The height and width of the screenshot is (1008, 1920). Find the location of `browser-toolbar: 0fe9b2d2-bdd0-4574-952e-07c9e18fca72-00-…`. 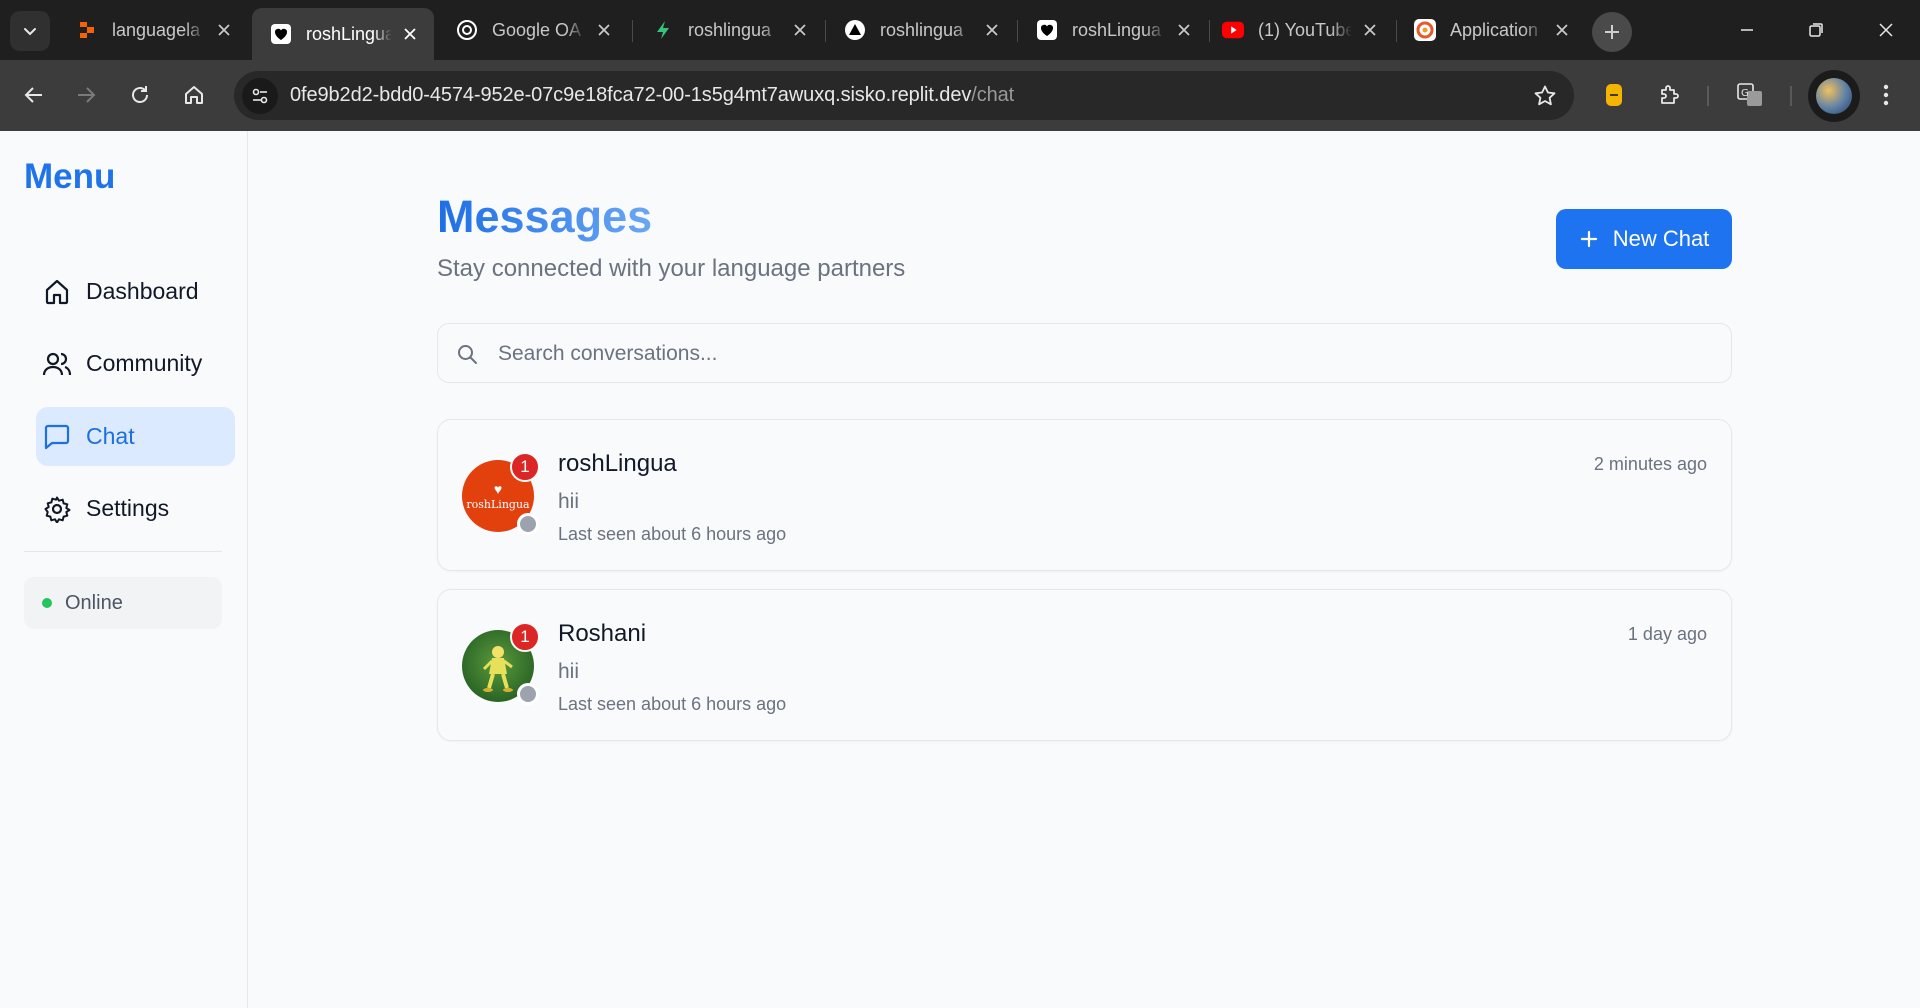

browser-toolbar: 0fe9b2d2-bdd0-4574-952e-07c9e18fca72-00-… is located at coordinates (960, 95).